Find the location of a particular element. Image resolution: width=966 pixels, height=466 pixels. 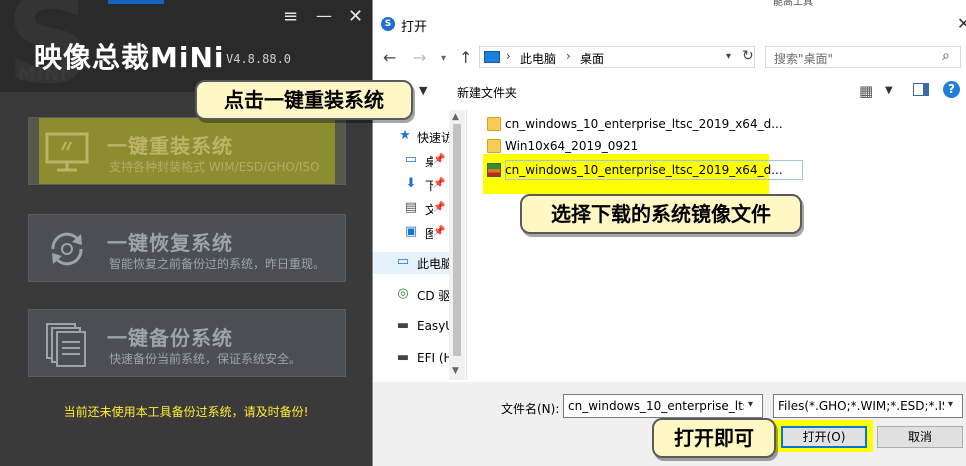

card-title: 一键重装系统 is located at coordinates (170, 146).